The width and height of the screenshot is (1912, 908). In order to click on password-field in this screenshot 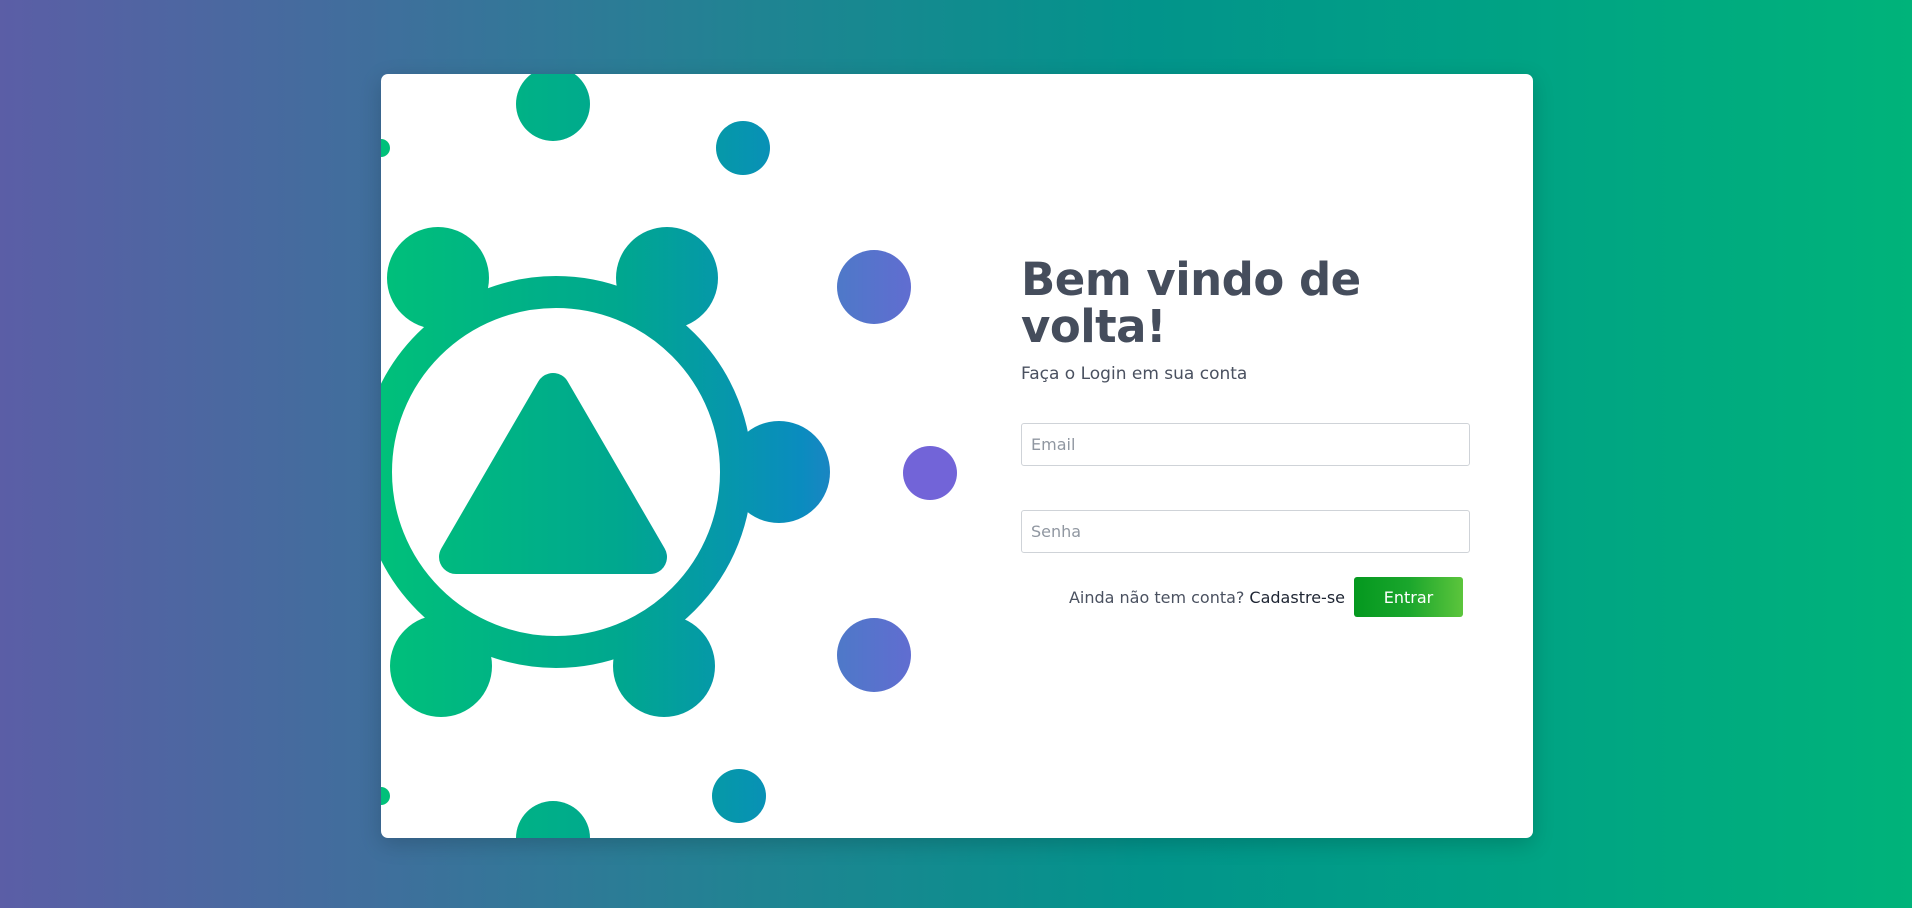, I will do `click(1245, 531)`.